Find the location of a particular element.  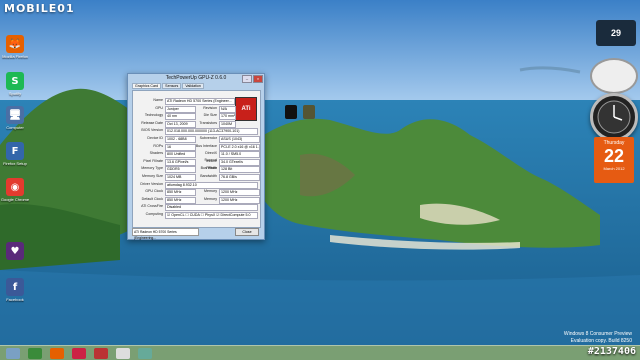

desktop-icon-firefox: 🦊 Mozilla Firefox is located at coordinates (15, 47).